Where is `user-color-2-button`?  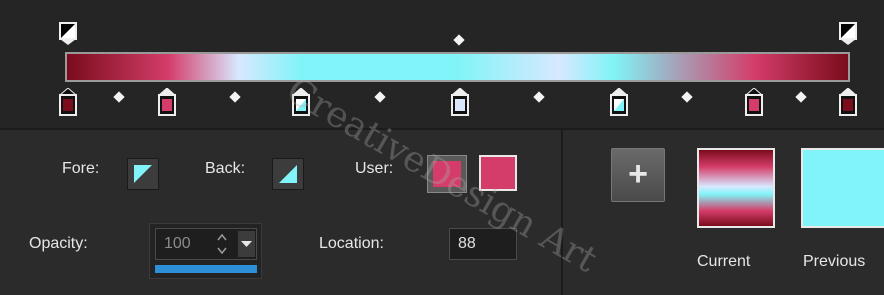
user-color-2-button is located at coordinates (498, 173).